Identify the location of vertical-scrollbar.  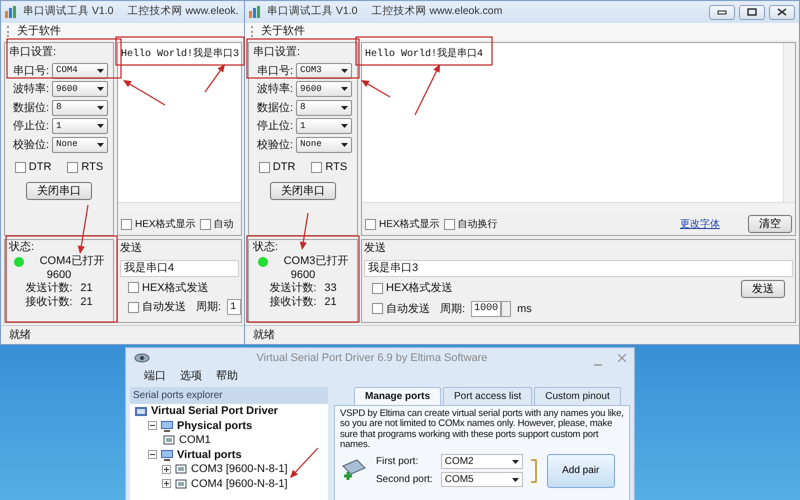
(789, 122).